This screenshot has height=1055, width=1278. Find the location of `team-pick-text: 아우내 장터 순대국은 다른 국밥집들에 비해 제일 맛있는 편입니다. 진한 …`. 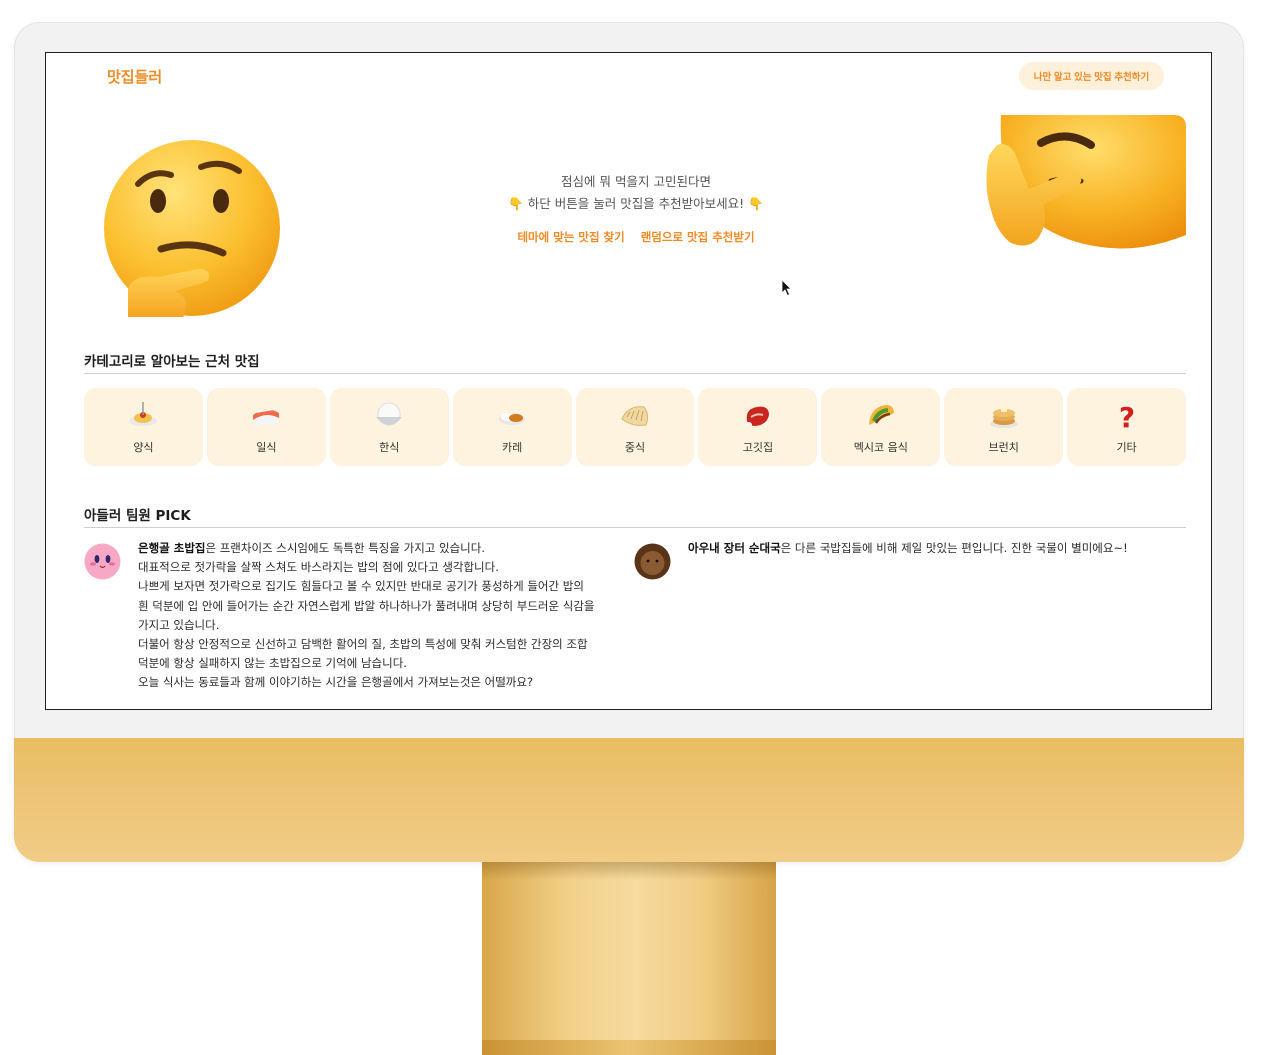

team-pick-text: 아우내 장터 순대국은 다른 국밥집들에 비해 제일 맛있는 편입니다. 진한 … is located at coordinates (908, 548).